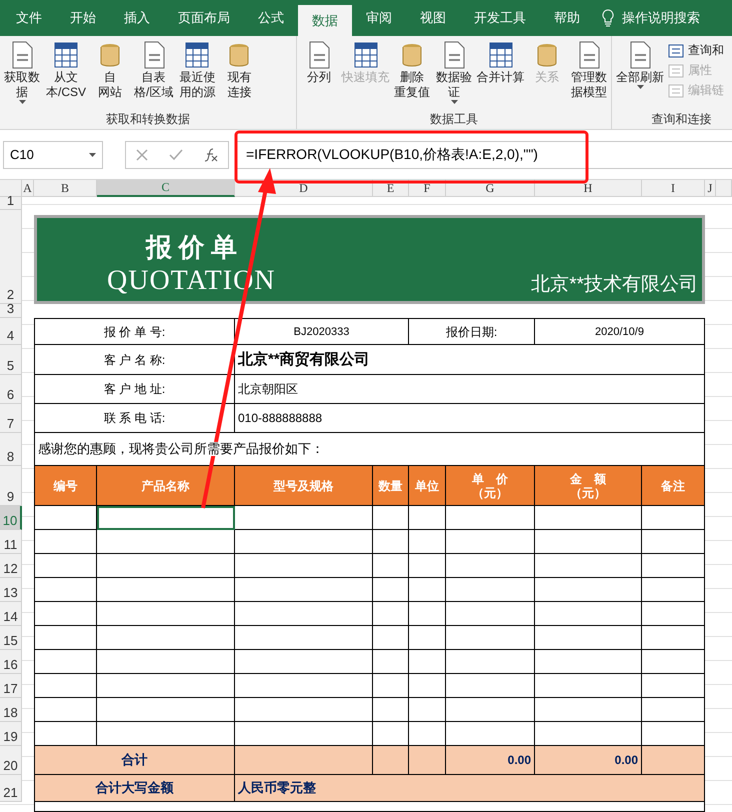  Describe the element at coordinates (379, 18) in the screenshot. I see `ribbon-tab: 审阅` at that location.